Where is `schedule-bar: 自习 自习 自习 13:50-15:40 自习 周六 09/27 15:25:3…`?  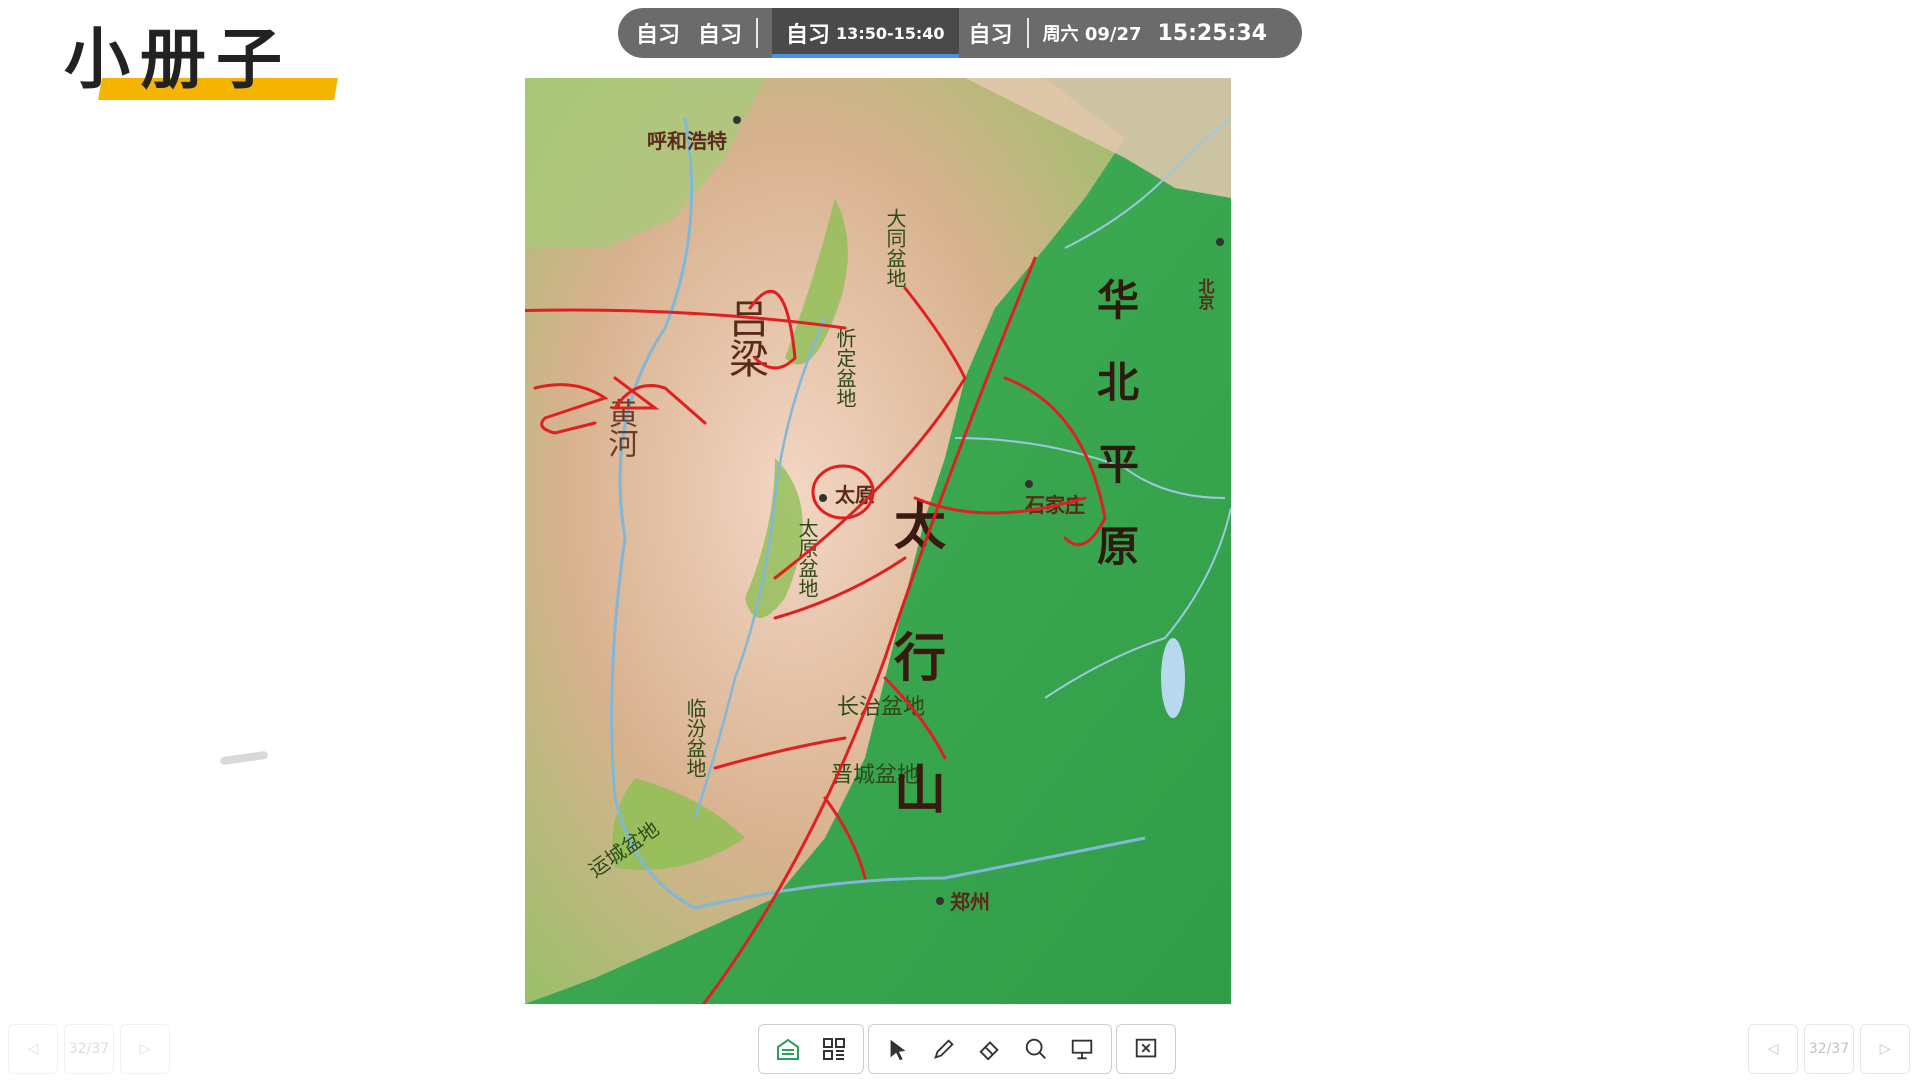 schedule-bar: 自习 自习 自习 13:50-15:40 自习 周六 09/27 15:25:3… is located at coordinates (960, 33).